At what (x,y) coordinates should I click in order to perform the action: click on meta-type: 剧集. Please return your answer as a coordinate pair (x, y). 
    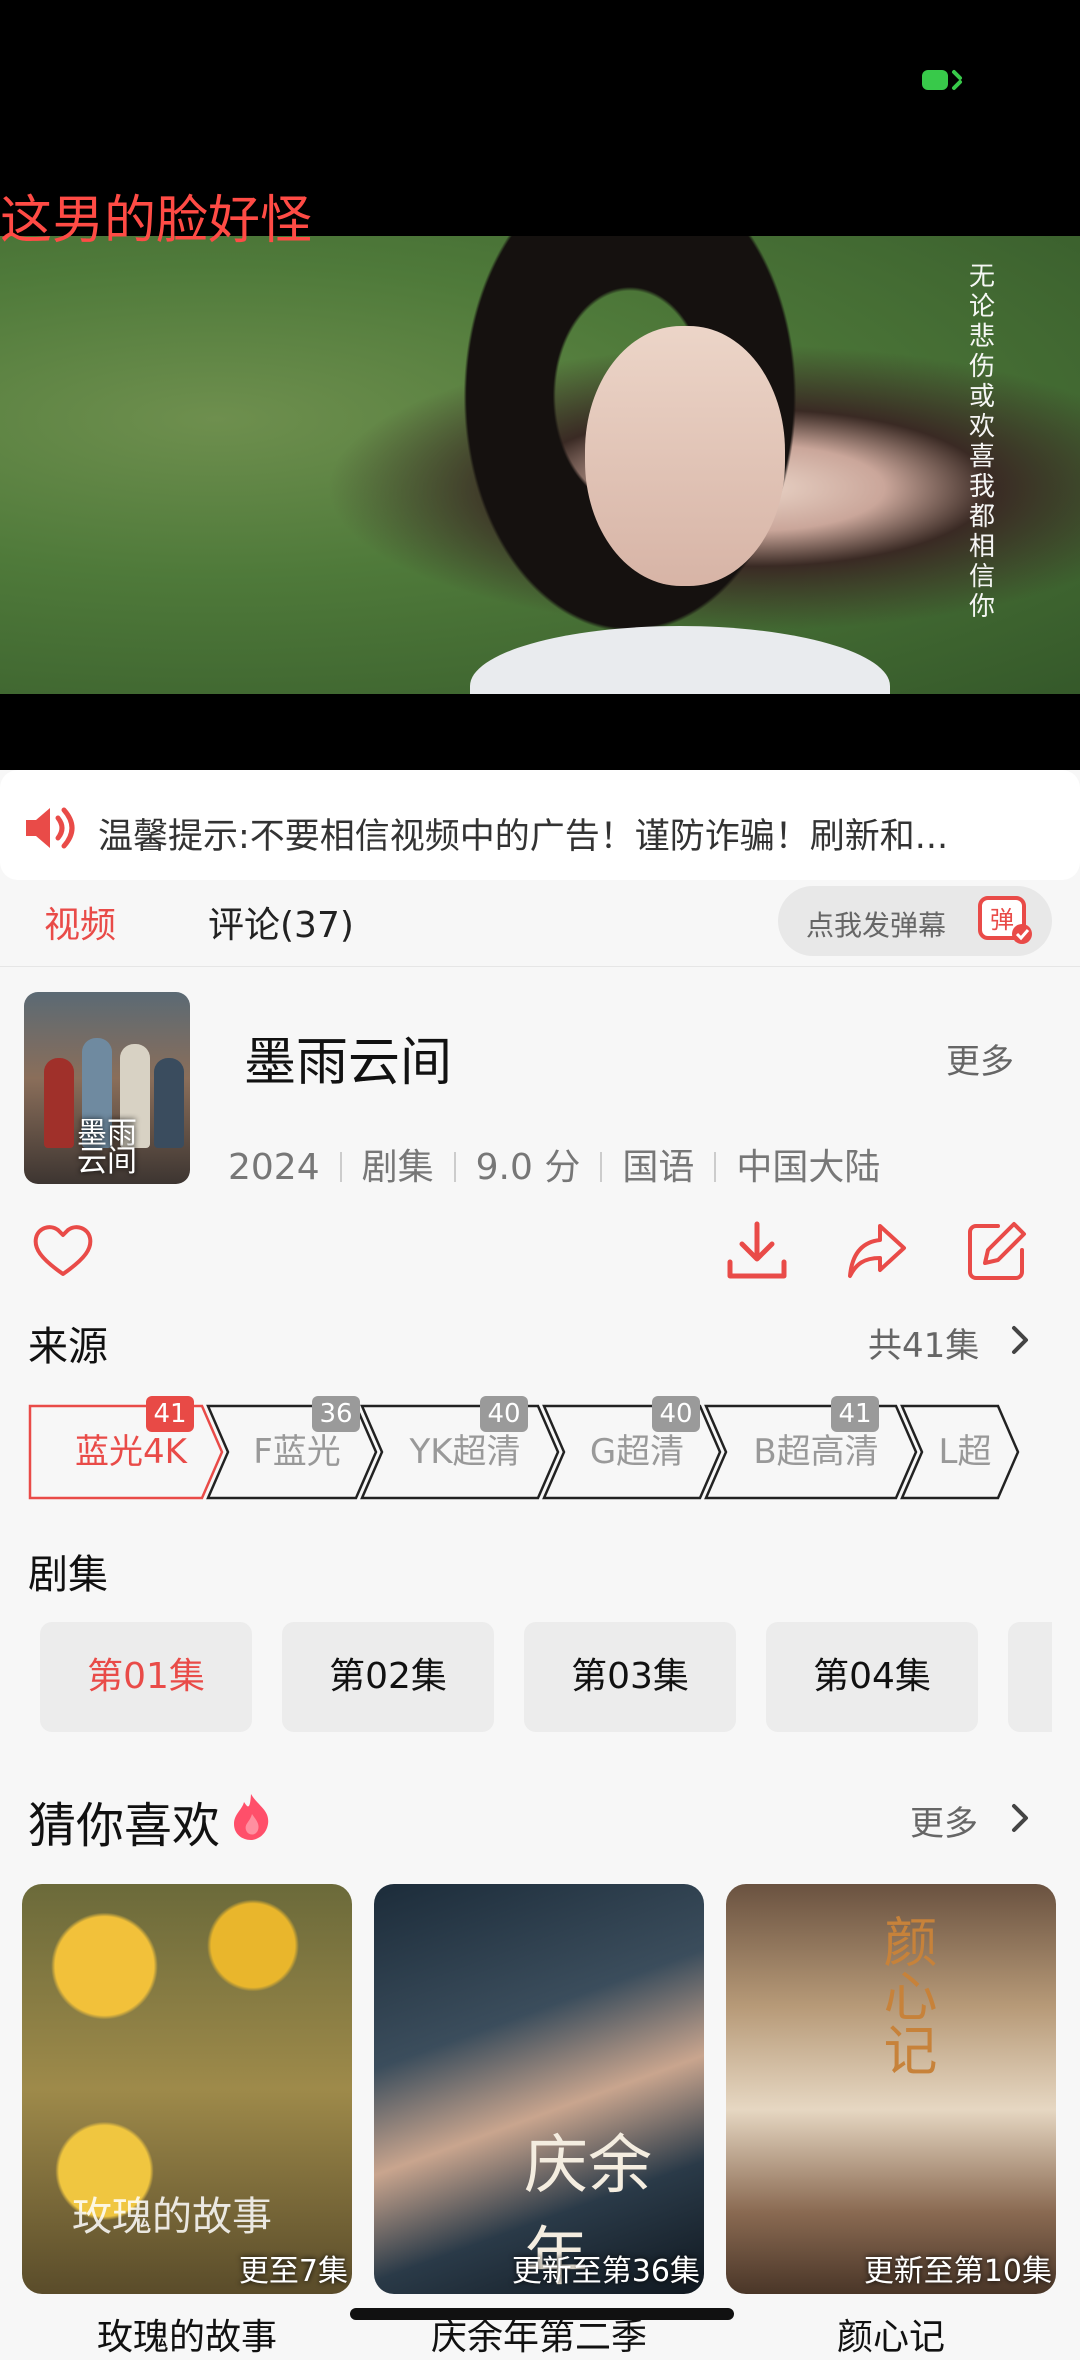
    Looking at the image, I should click on (397, 1167).